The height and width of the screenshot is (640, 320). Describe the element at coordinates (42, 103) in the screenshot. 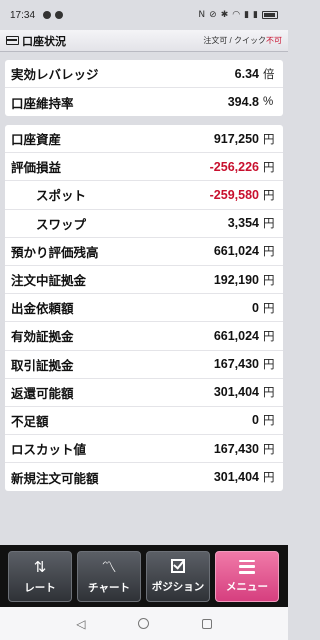

I see `row-label: 口座維持率` at that location.